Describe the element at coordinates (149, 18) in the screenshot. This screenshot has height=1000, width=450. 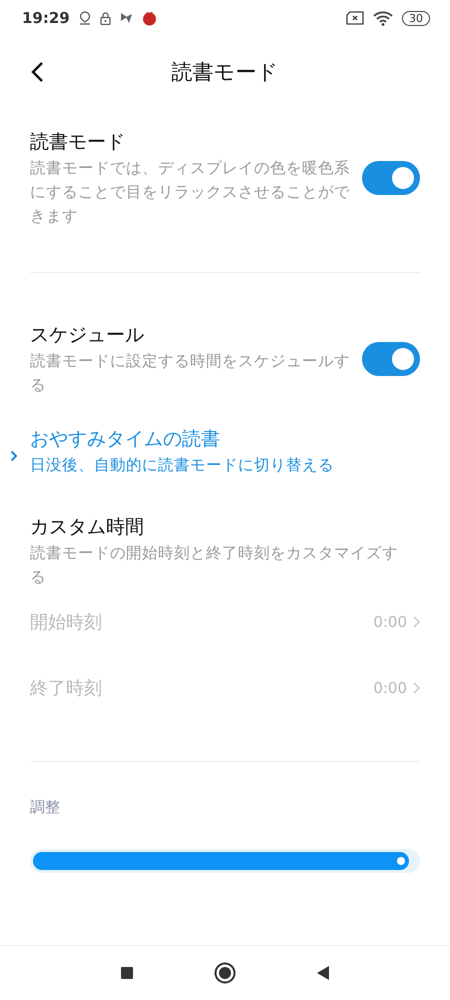
I see `bug-icon` at that location.